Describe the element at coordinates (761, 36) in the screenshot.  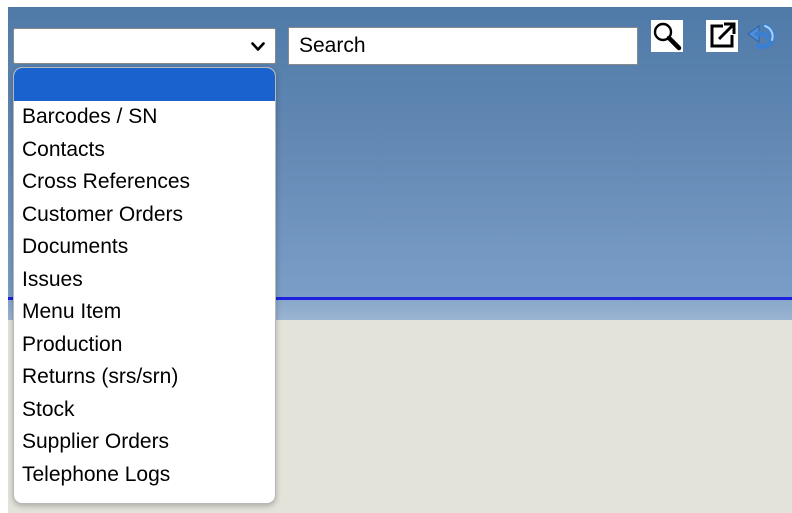
I see `refresh-icon` at that location.